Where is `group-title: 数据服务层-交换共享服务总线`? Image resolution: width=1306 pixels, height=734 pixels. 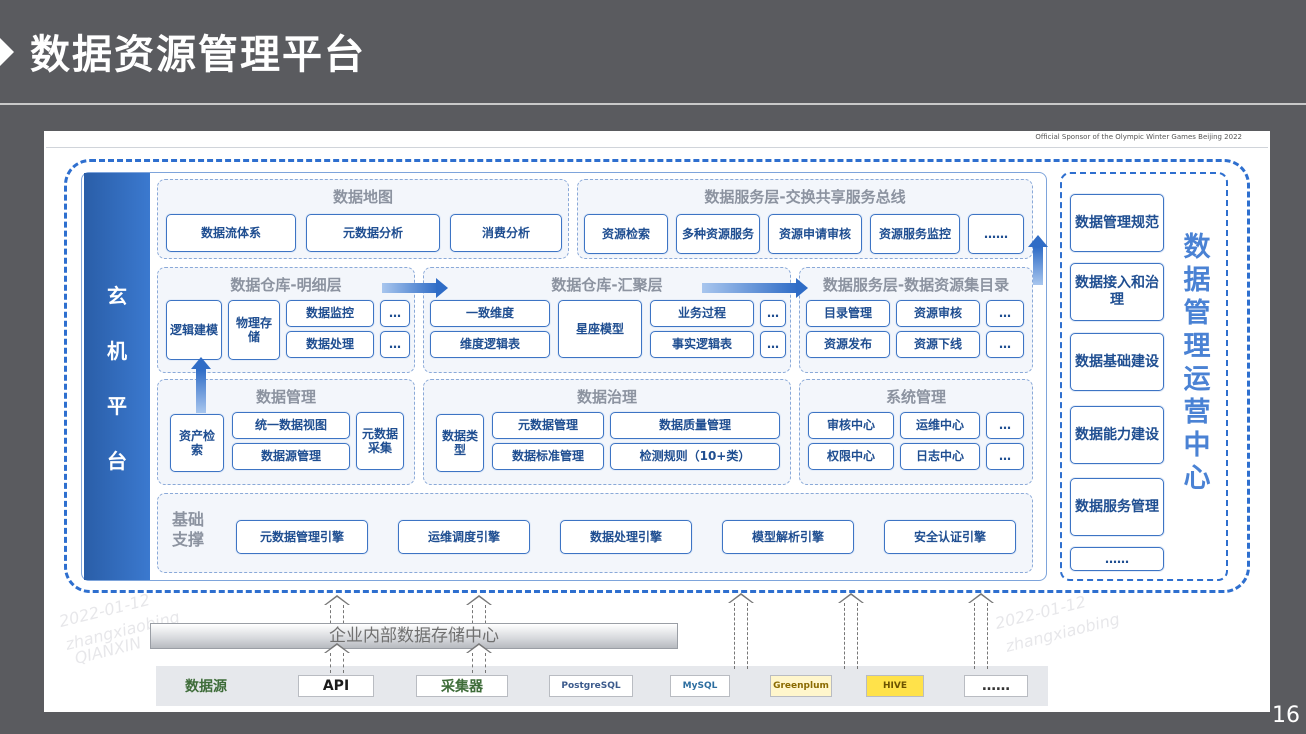 group-title: 数据服务层-交换共享服务总线 is located at coordinates (805, 197).